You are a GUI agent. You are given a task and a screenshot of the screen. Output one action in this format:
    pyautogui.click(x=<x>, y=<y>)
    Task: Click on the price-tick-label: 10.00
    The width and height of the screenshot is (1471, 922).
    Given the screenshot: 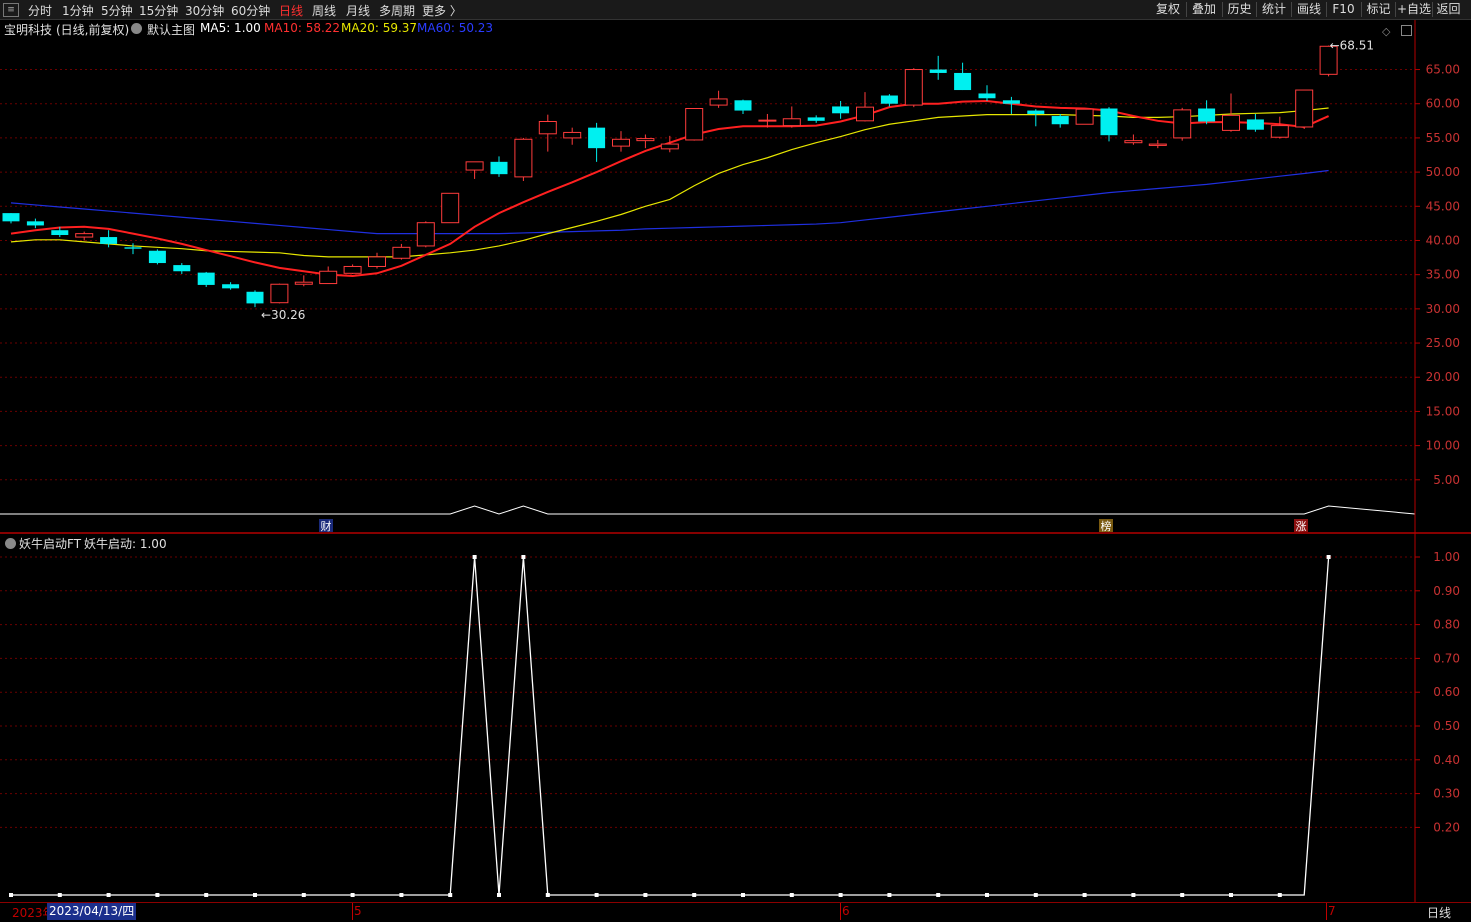 What is the action you would take?
    pyautogui.click(x=1443, y=446)
    